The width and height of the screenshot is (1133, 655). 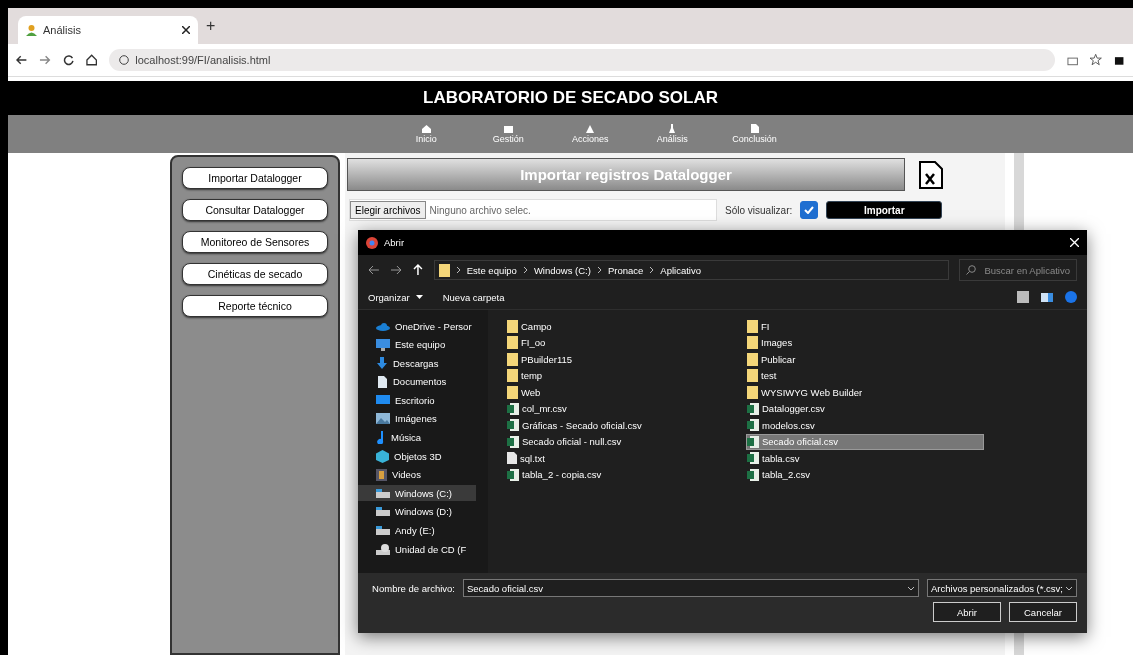 I want to click on close-icon, so click(x=186, y=30).